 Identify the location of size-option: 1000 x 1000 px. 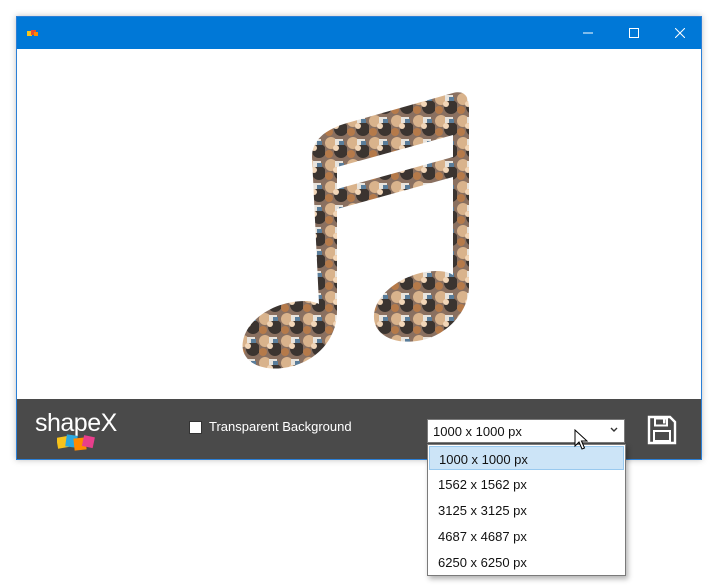
(526, 458).